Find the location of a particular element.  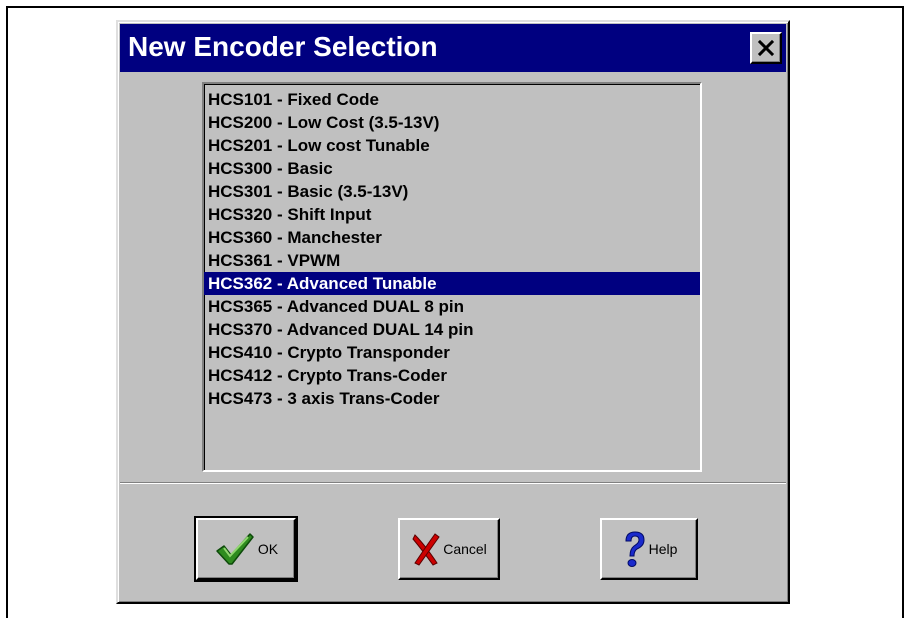

close-button is located at coordinates (766, 48).